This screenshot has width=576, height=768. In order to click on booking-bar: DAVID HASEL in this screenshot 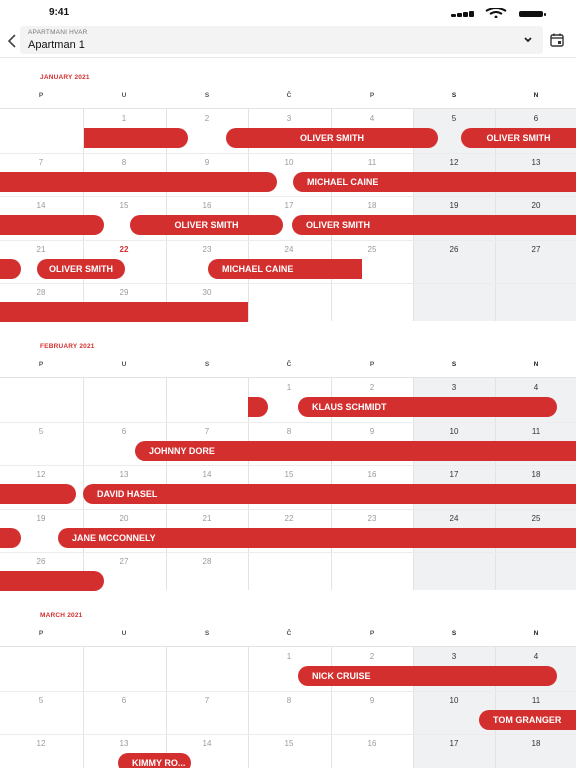, I will do `click(329, 494)`.